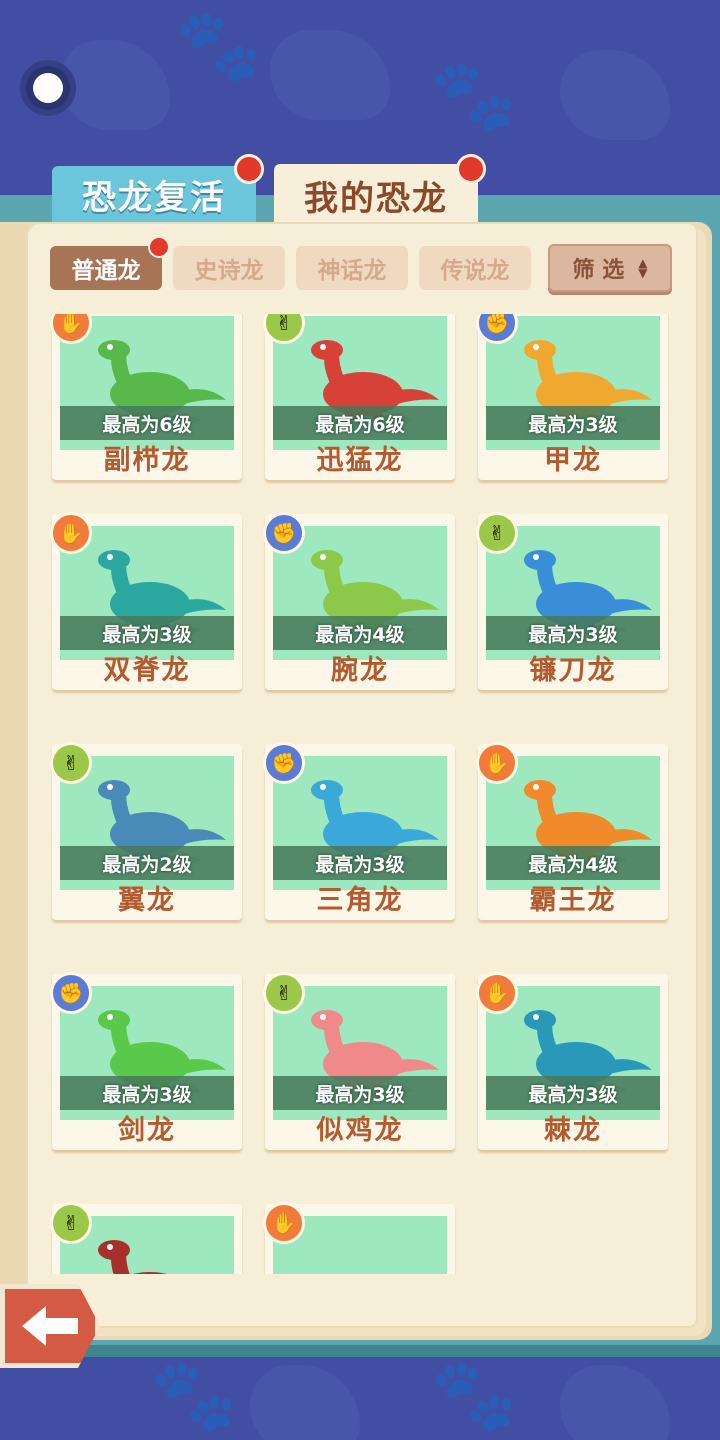 This screenshot has width=720, height=1440. Describe the element at coordinates (573, 460) in the screenshot. I see `dinosaur-name: 甲龙` at that location.